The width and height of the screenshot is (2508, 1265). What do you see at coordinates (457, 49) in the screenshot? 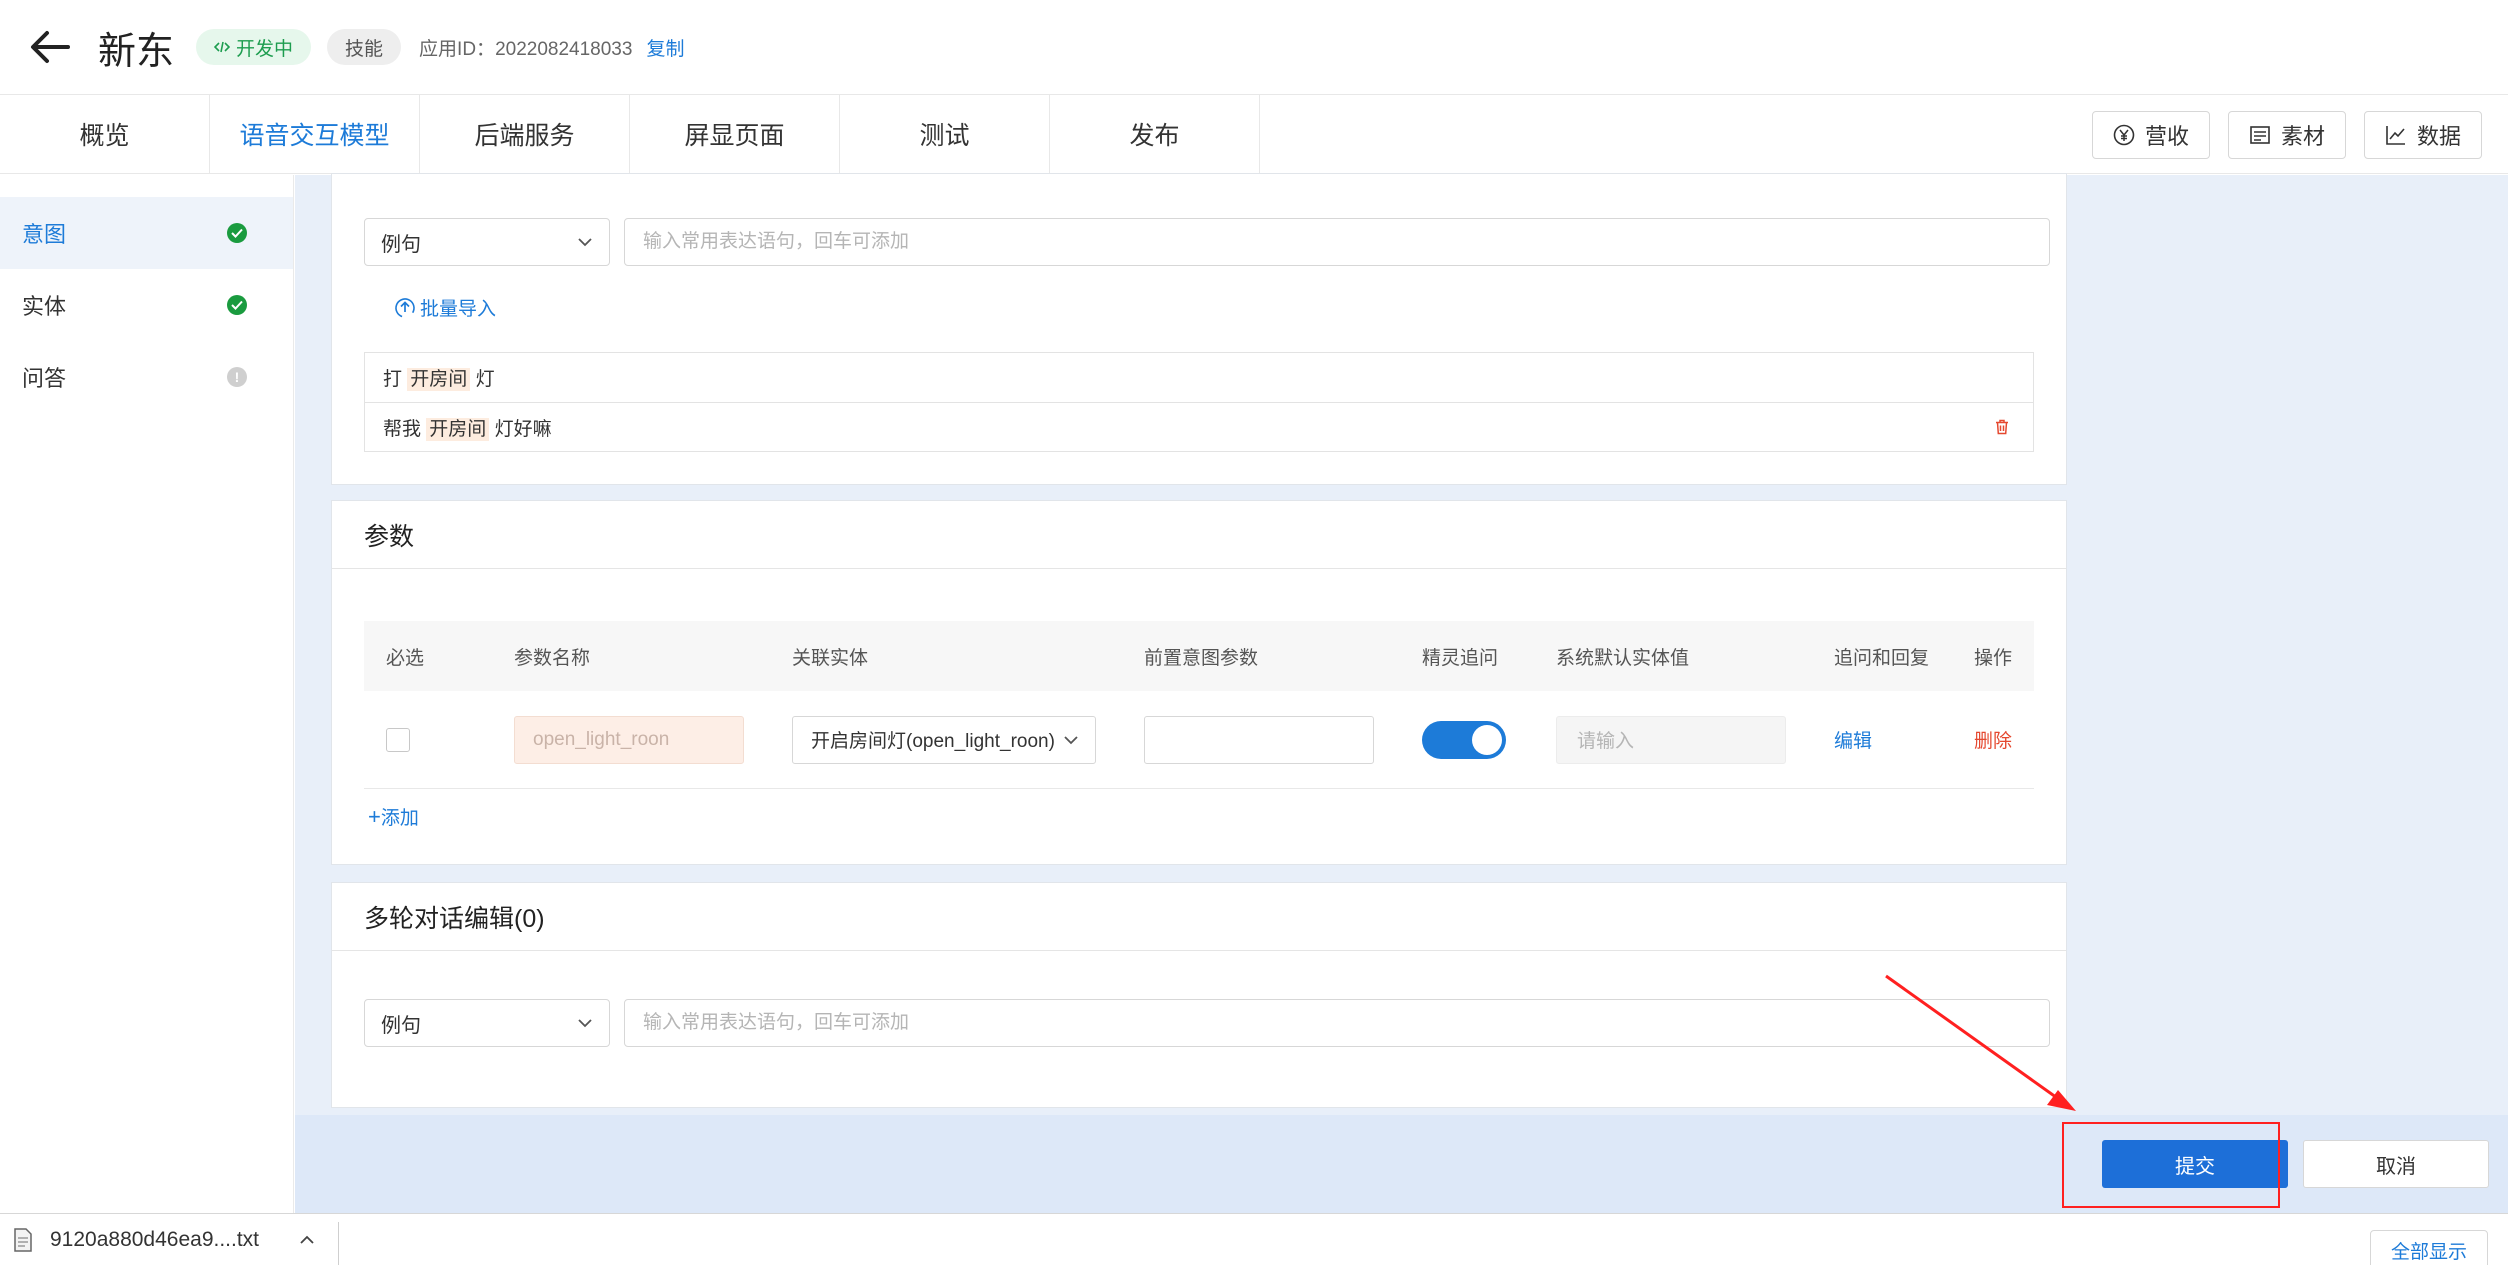
I see `app-id-label: 应用ID：` at bounding box center [457, 49].